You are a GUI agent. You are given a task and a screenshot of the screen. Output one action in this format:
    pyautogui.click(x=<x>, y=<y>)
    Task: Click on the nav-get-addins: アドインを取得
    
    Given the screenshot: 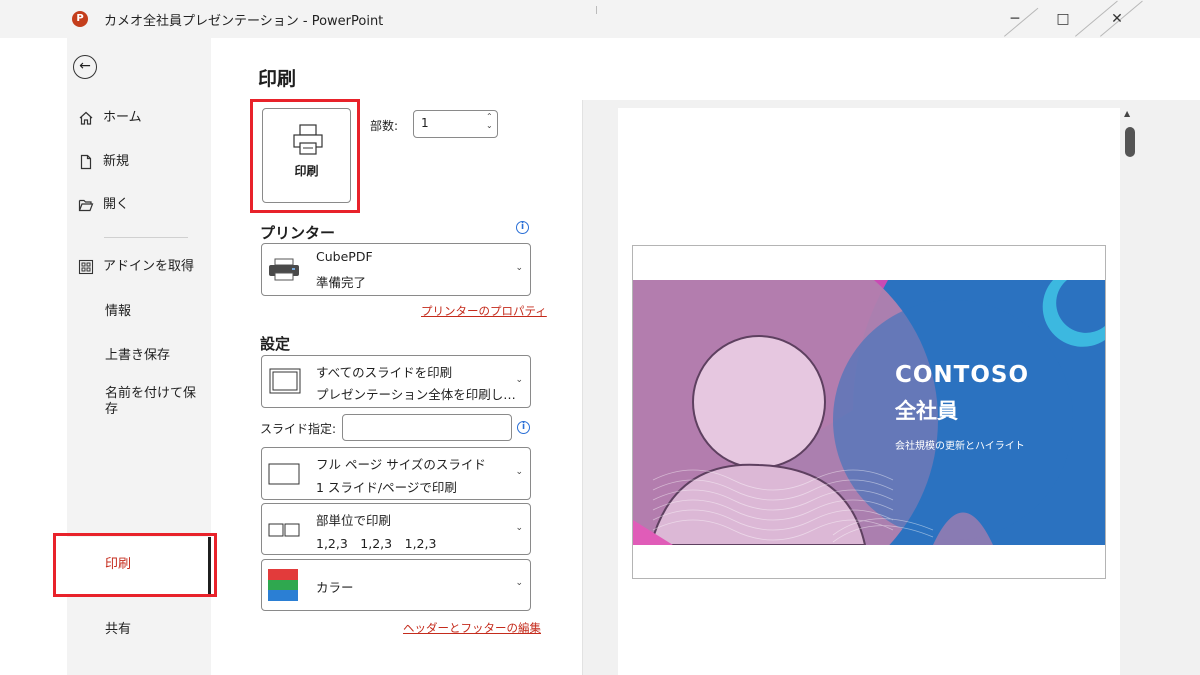 What is the action you would take?
    pyautogui.click(x=139, y=267)
    